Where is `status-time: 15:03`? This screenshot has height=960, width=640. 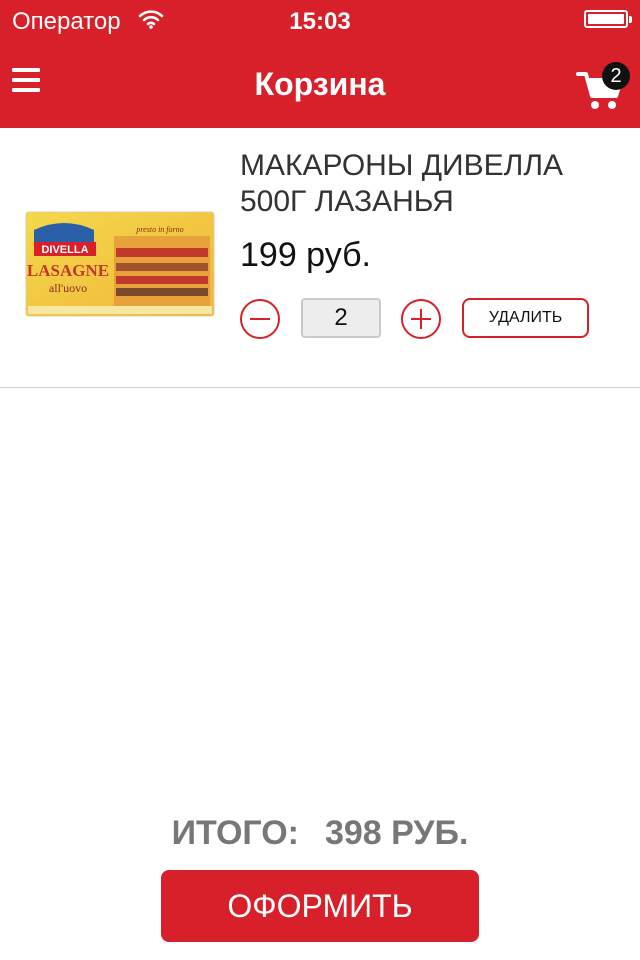
status-time: 15:03 is located at coordinates (320, 21).